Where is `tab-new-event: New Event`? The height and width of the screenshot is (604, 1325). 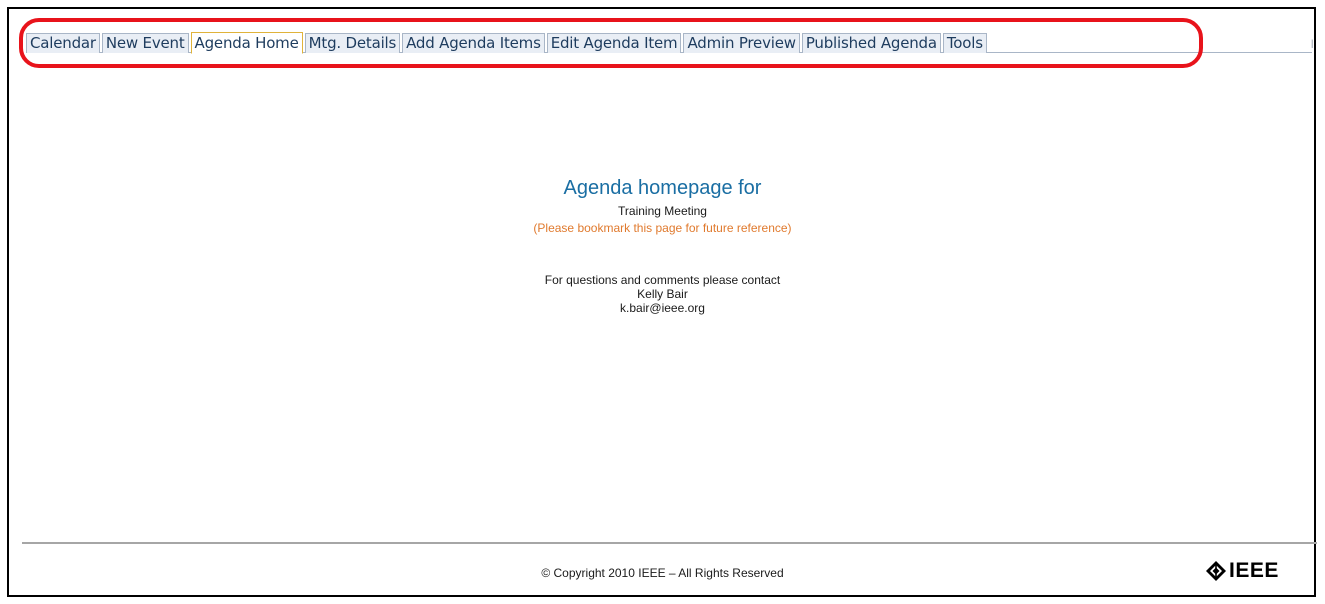 tab-new-event: New Event is located at coordinates (145, 43).